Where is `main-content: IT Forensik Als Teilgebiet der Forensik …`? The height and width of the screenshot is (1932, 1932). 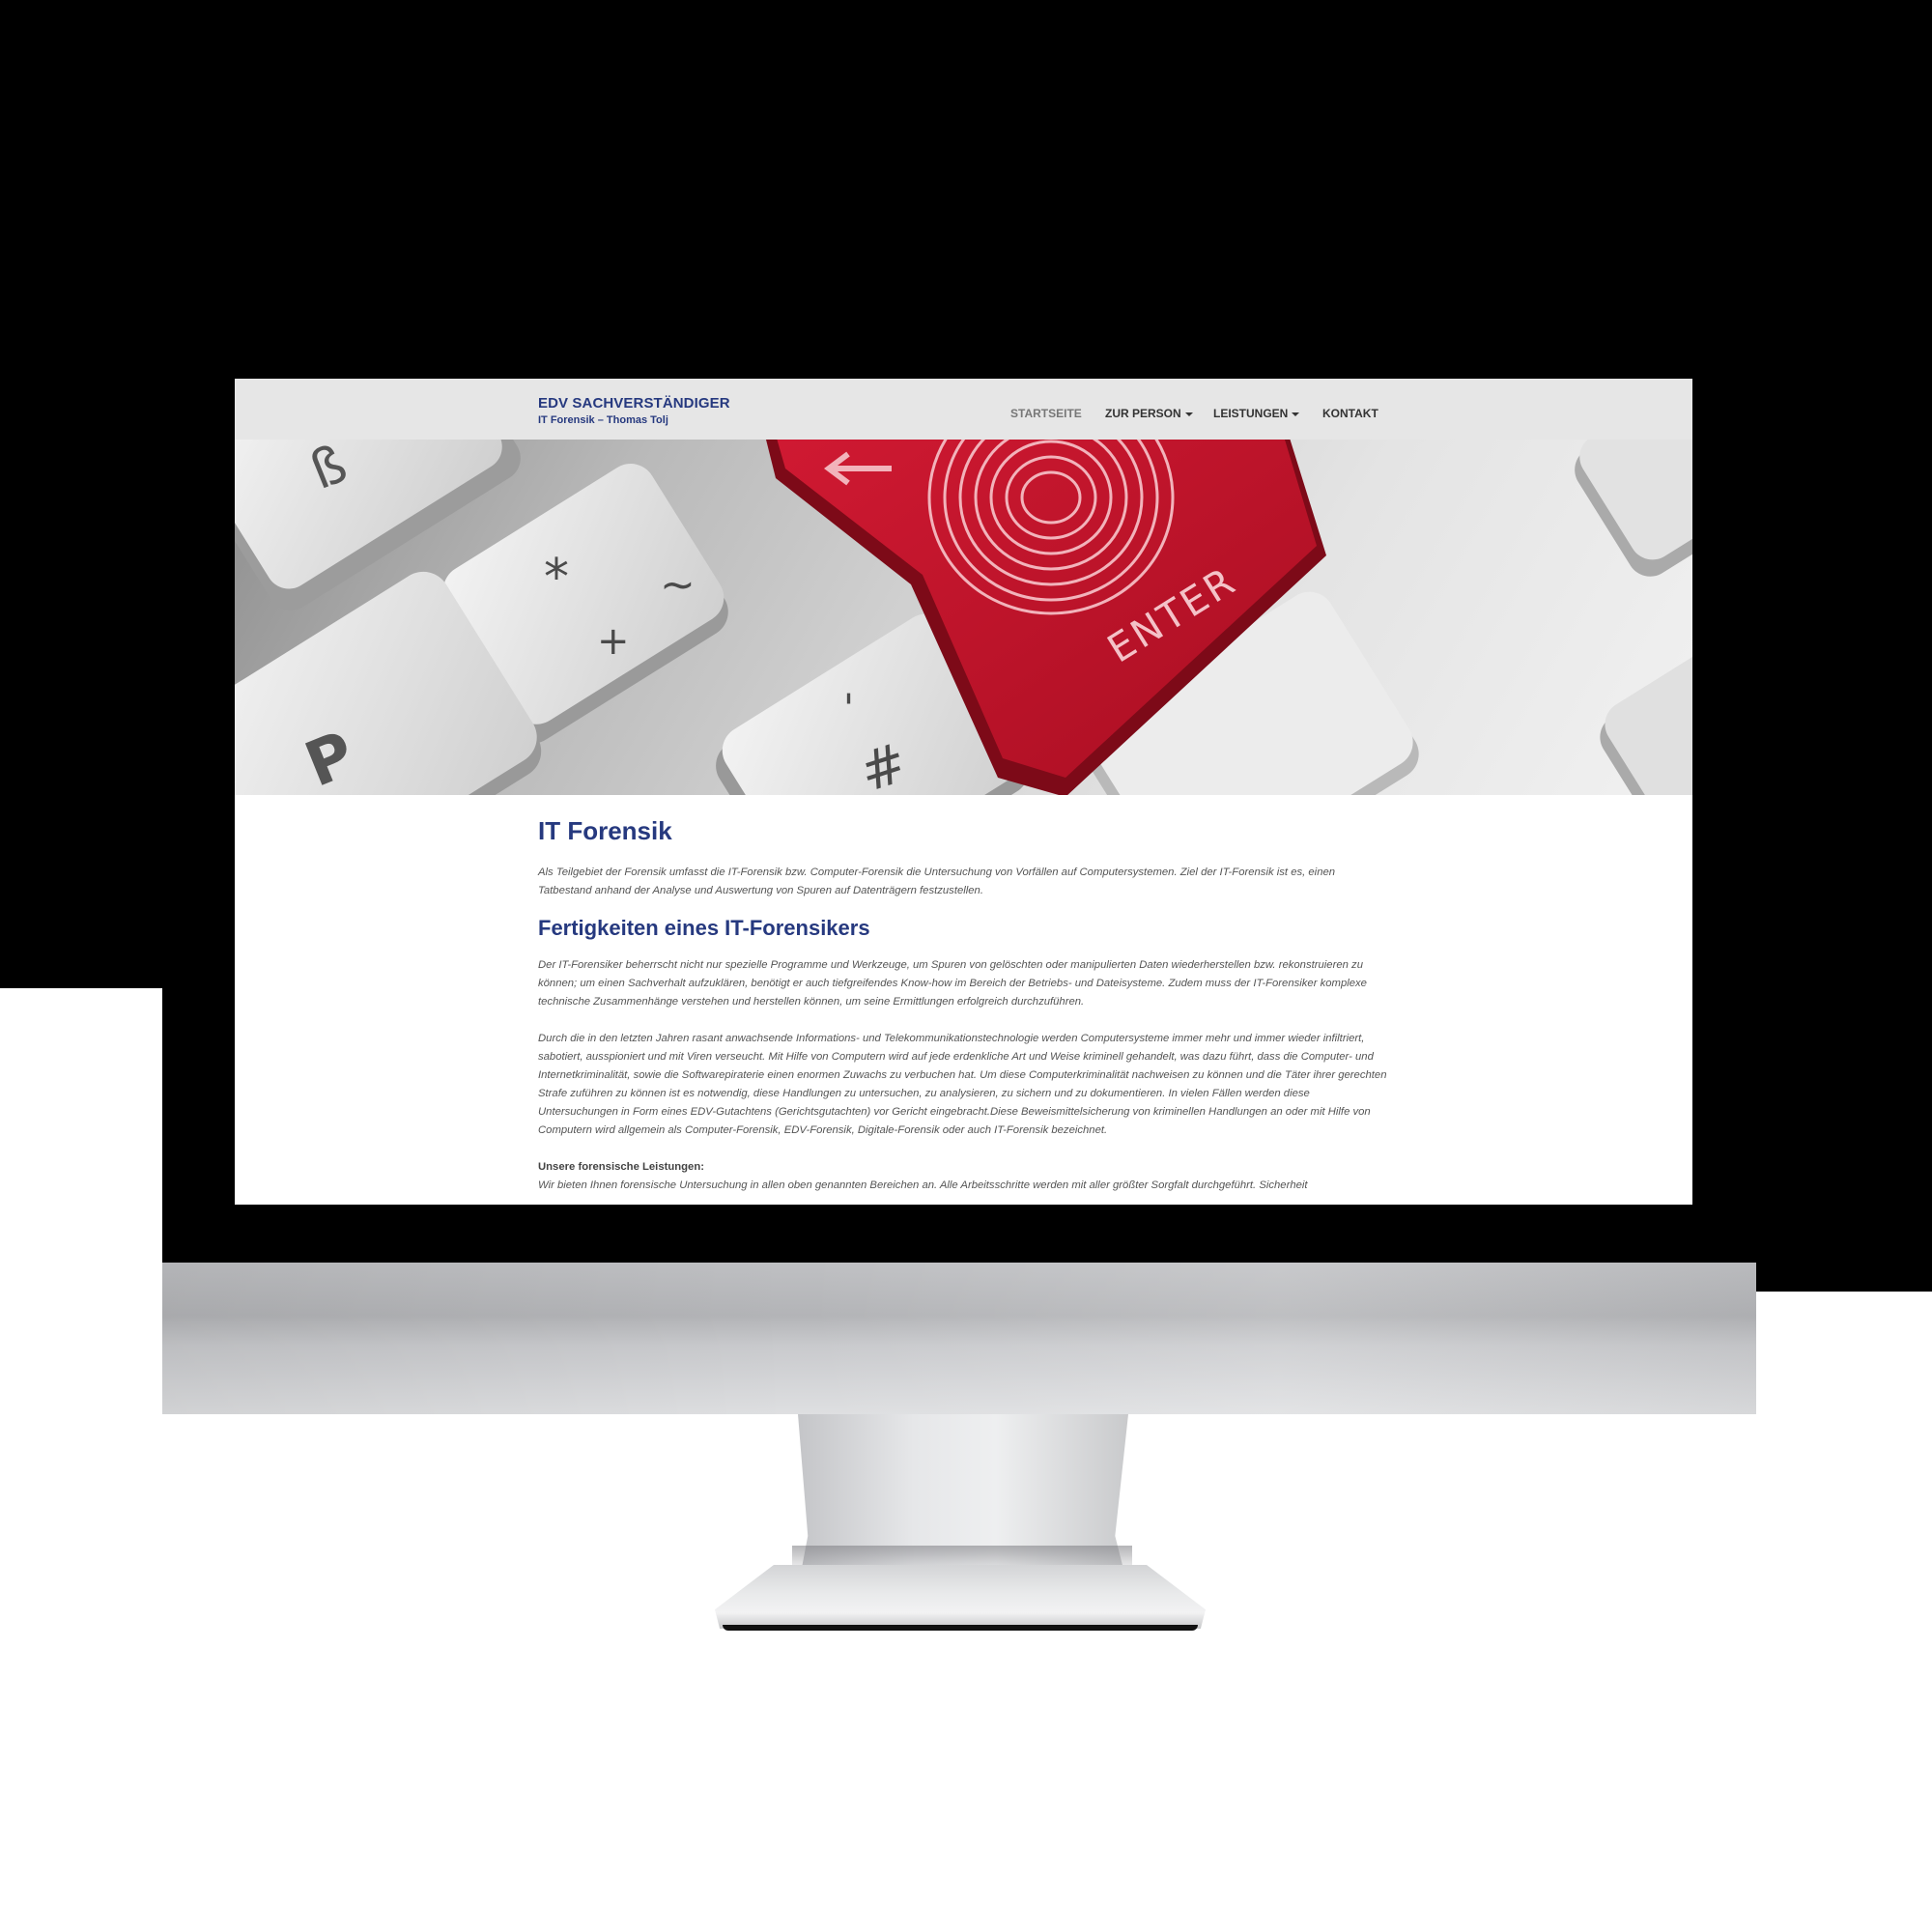
main-content: IT Forensik Als Teilgebiet der Forensik … is located at coordinates (963, 995).